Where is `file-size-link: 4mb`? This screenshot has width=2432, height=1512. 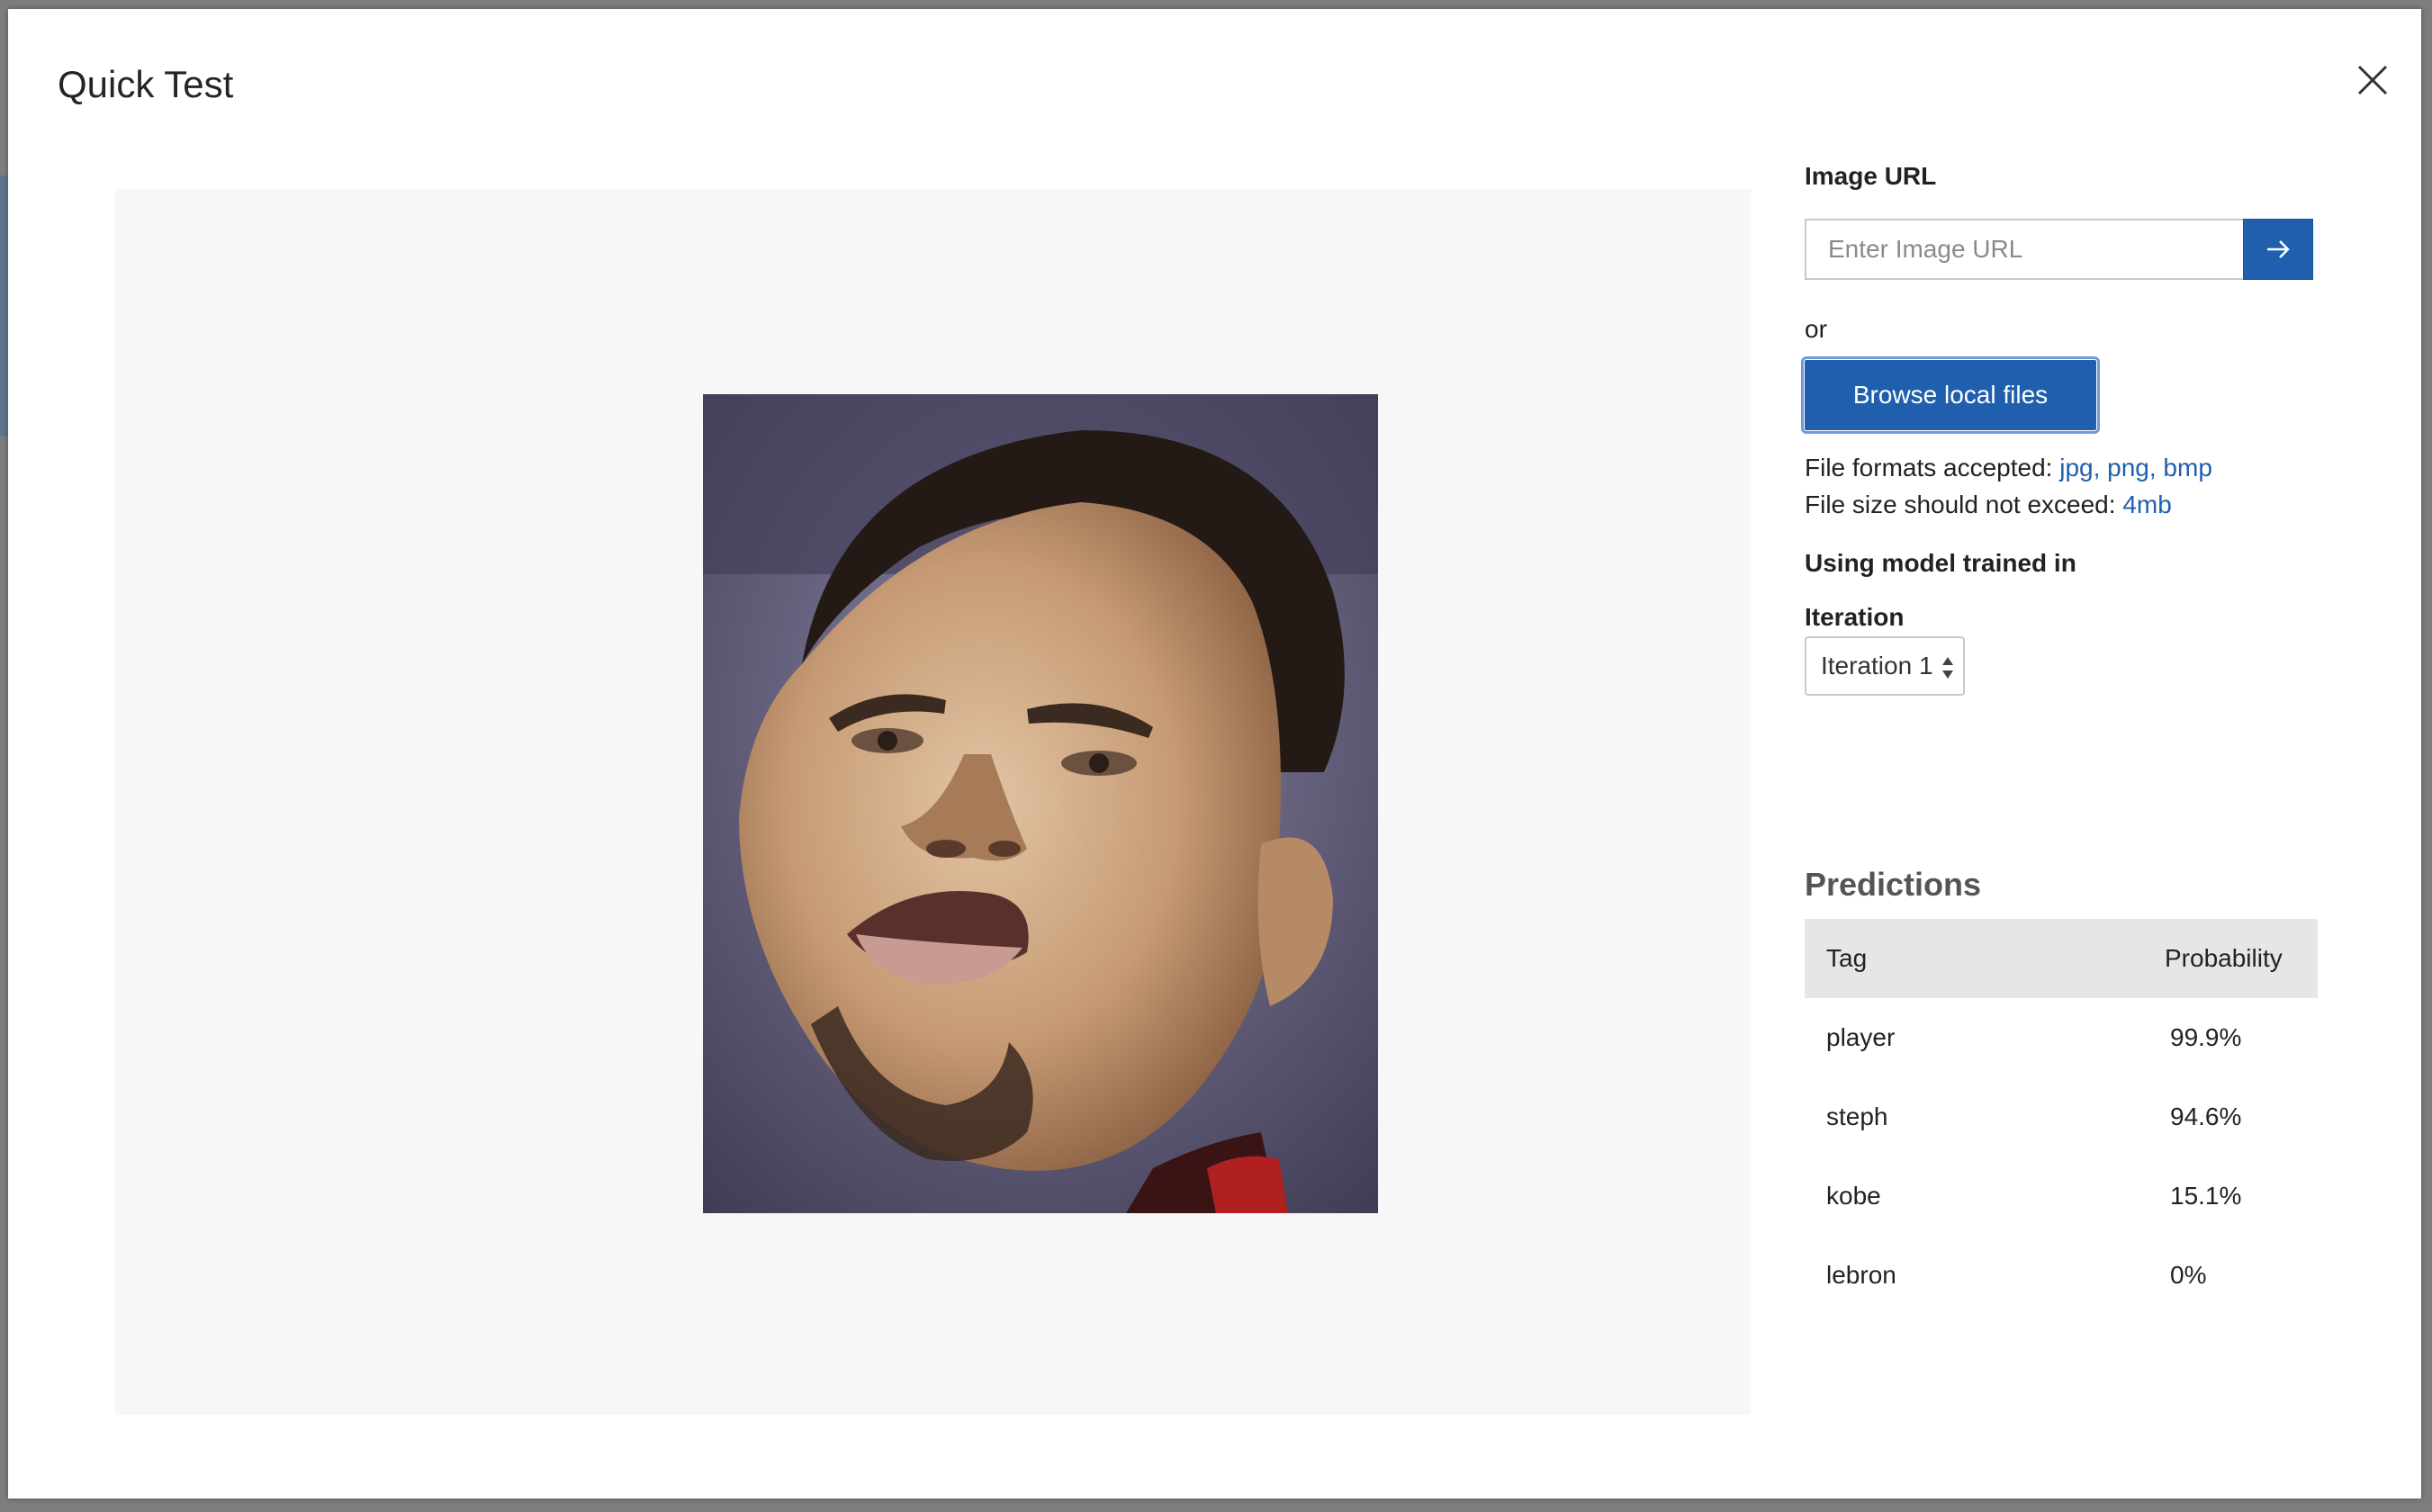 file-size-link: 4mb is located at coordinates (2147, 504).